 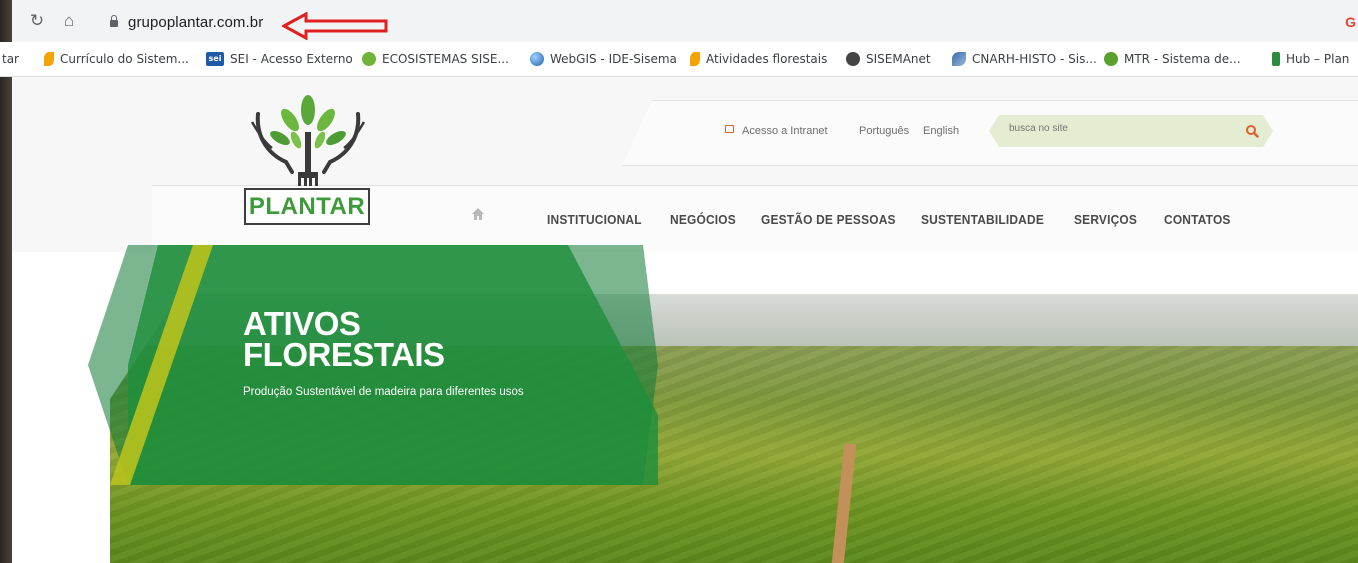 What do you see at coordinates (215, 59) in the screenshot?
I see `sei-icon: sei` at bounding box center [215, 59].